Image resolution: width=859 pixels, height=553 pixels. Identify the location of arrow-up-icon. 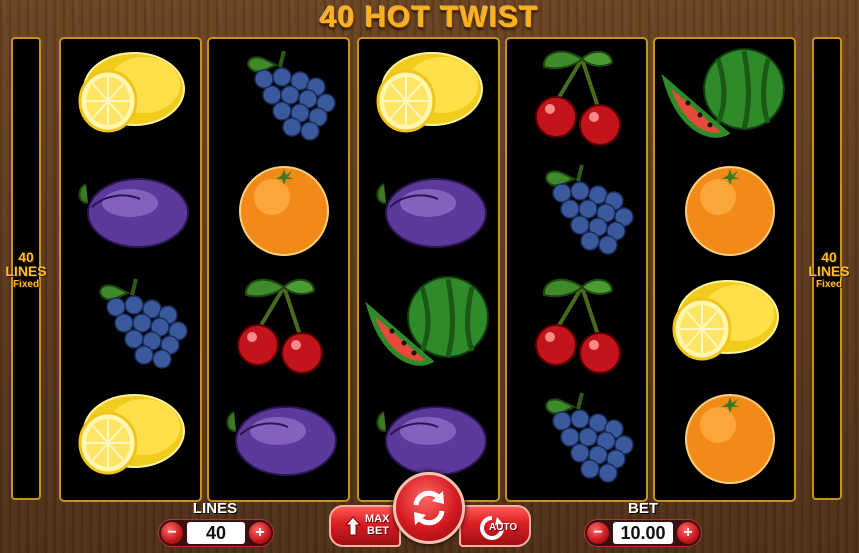
(353, 526).